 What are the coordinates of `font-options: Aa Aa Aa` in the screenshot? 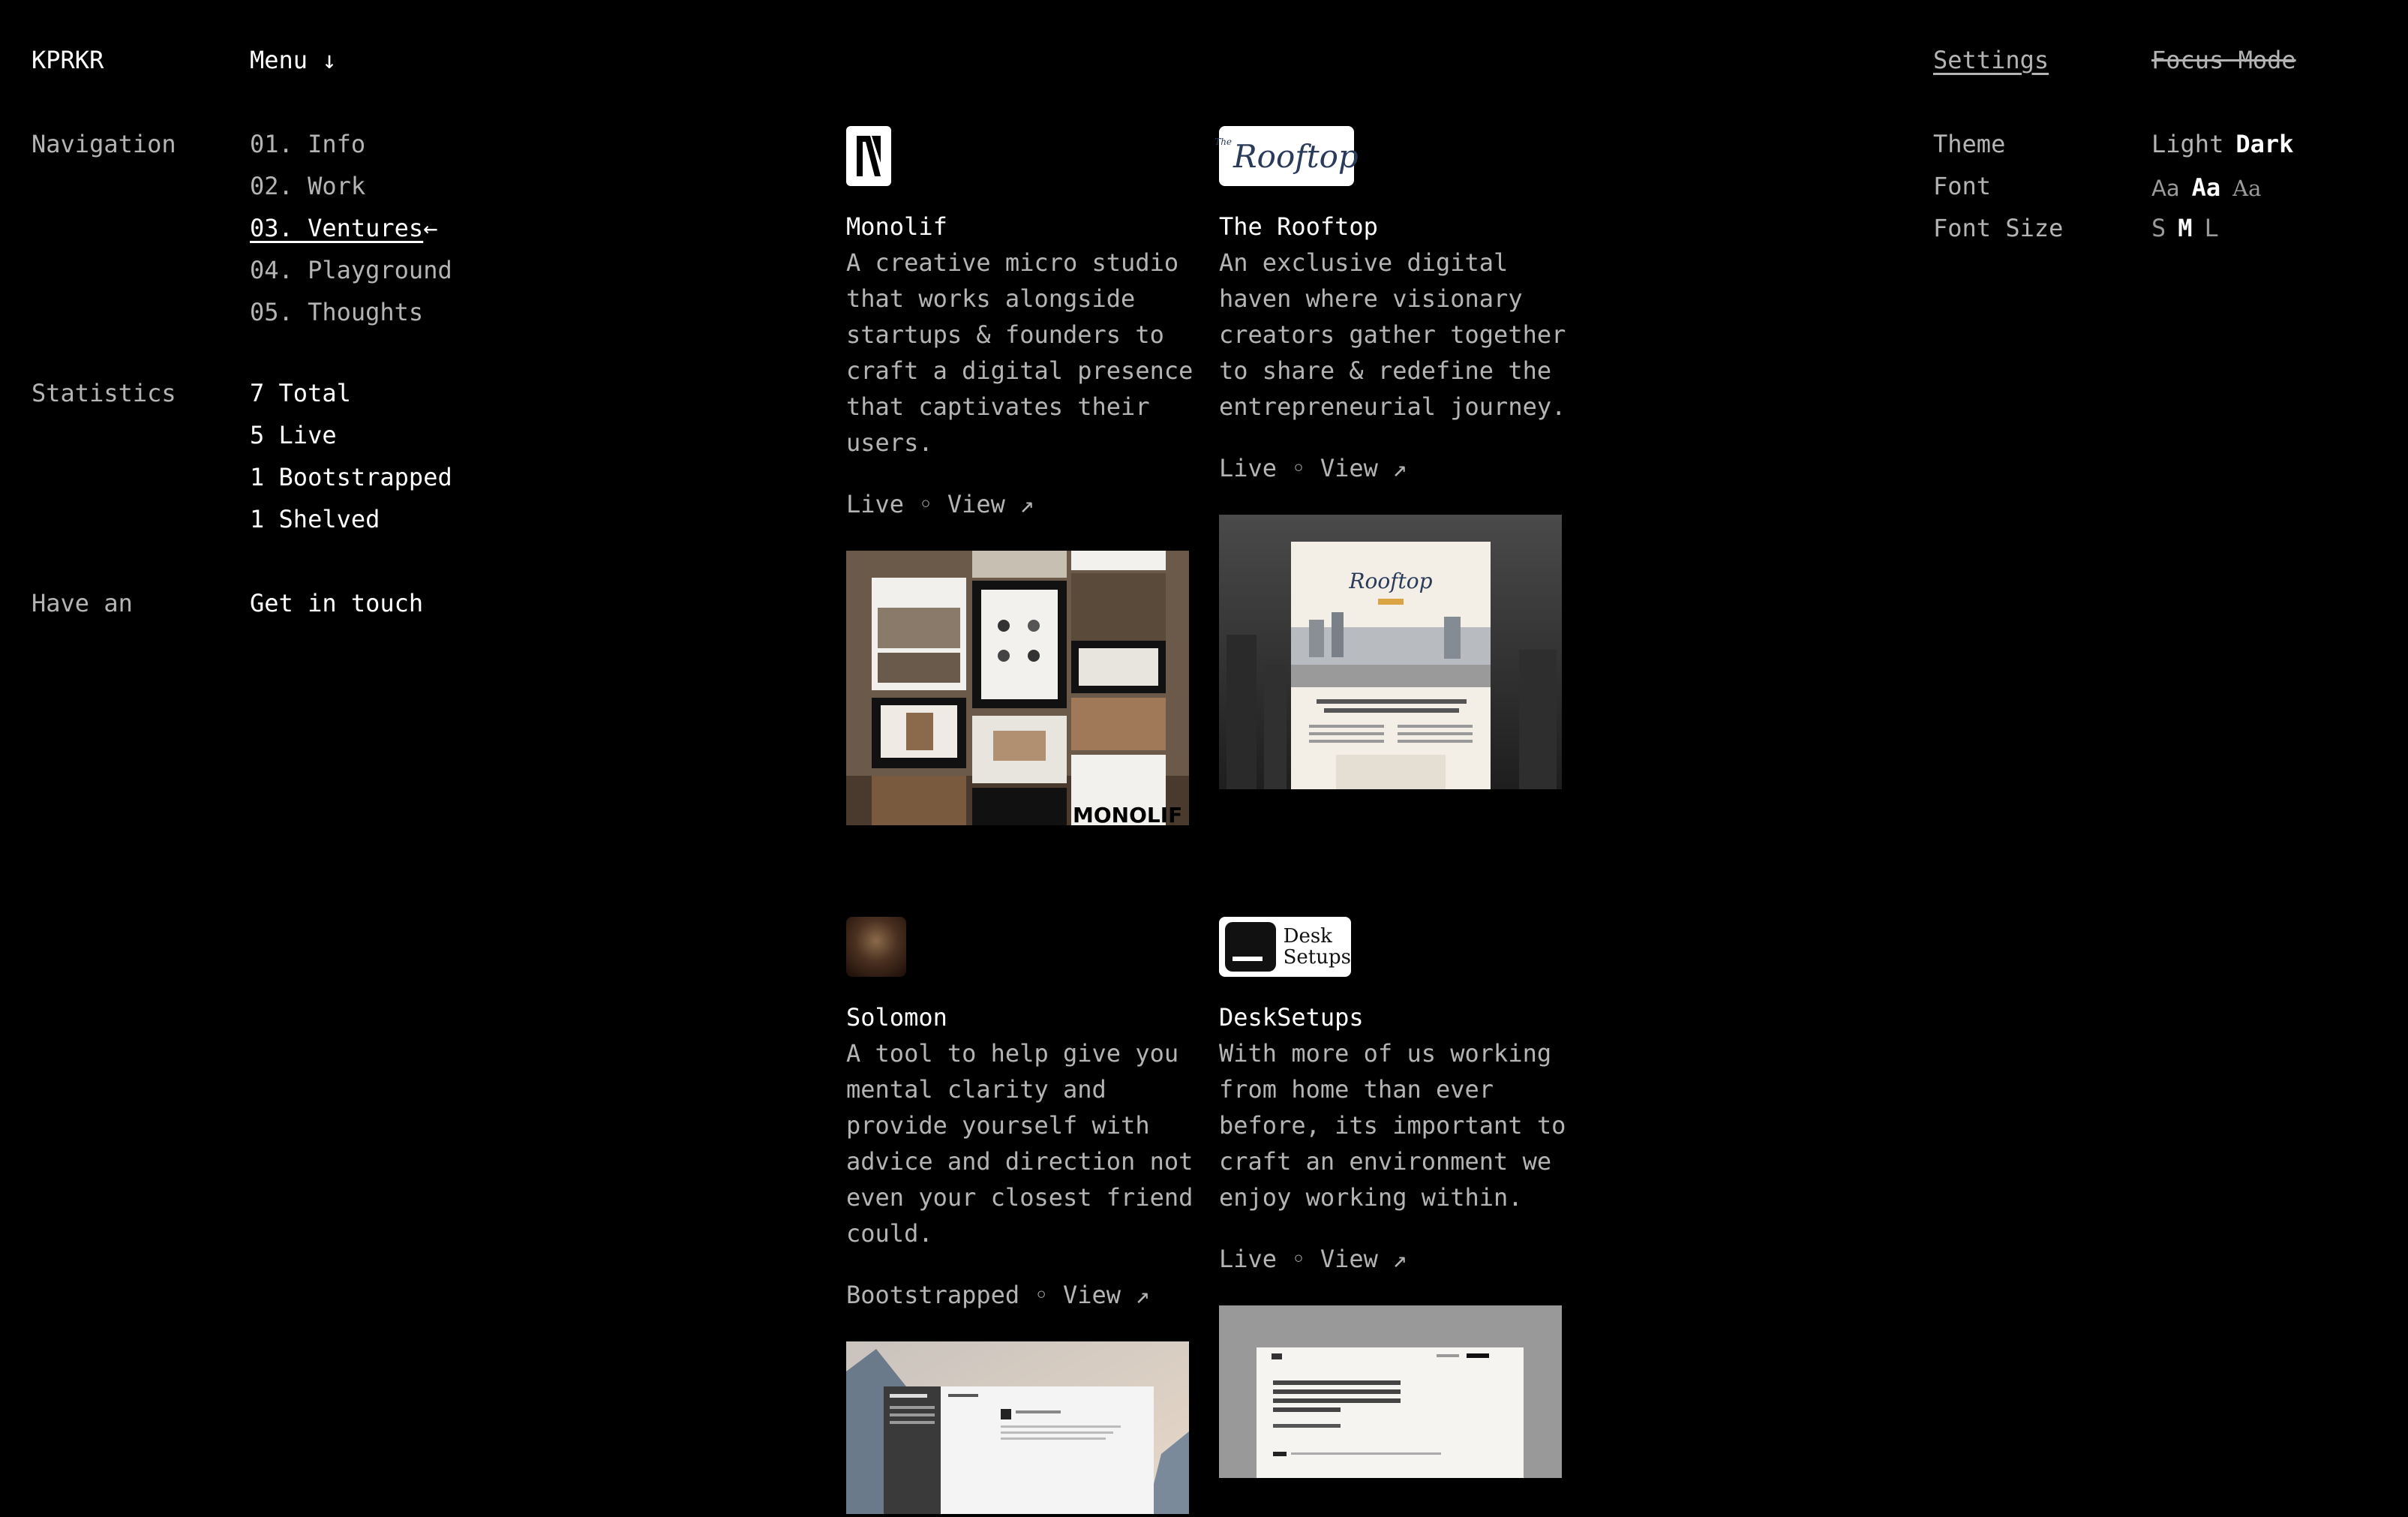 It's located at (2212, 188).